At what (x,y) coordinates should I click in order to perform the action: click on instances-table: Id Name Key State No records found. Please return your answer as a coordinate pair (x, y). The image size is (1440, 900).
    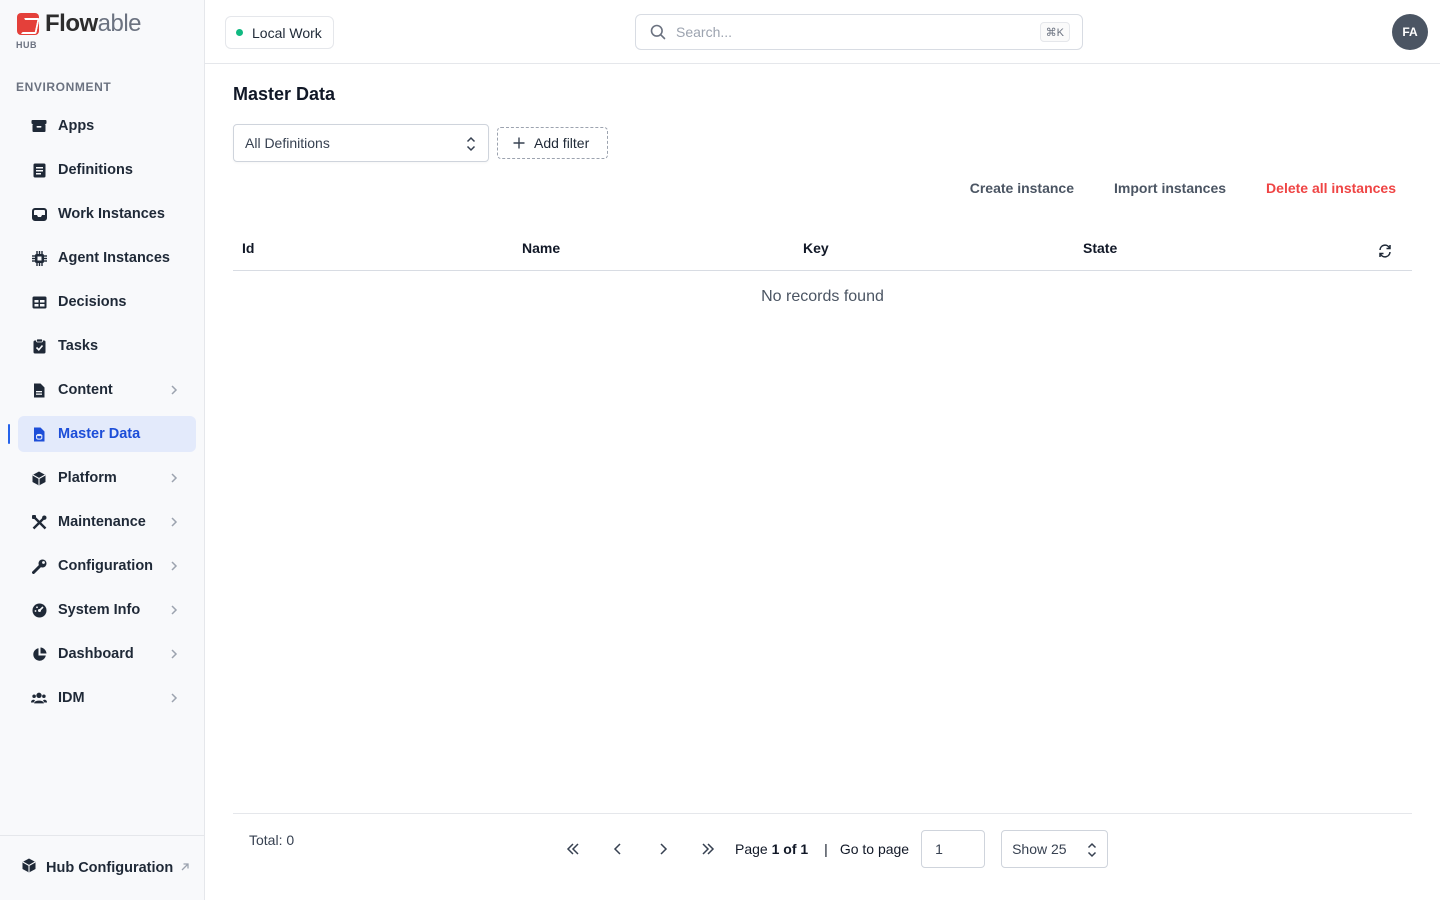
    Looking at the image, I should click on (822, 268).